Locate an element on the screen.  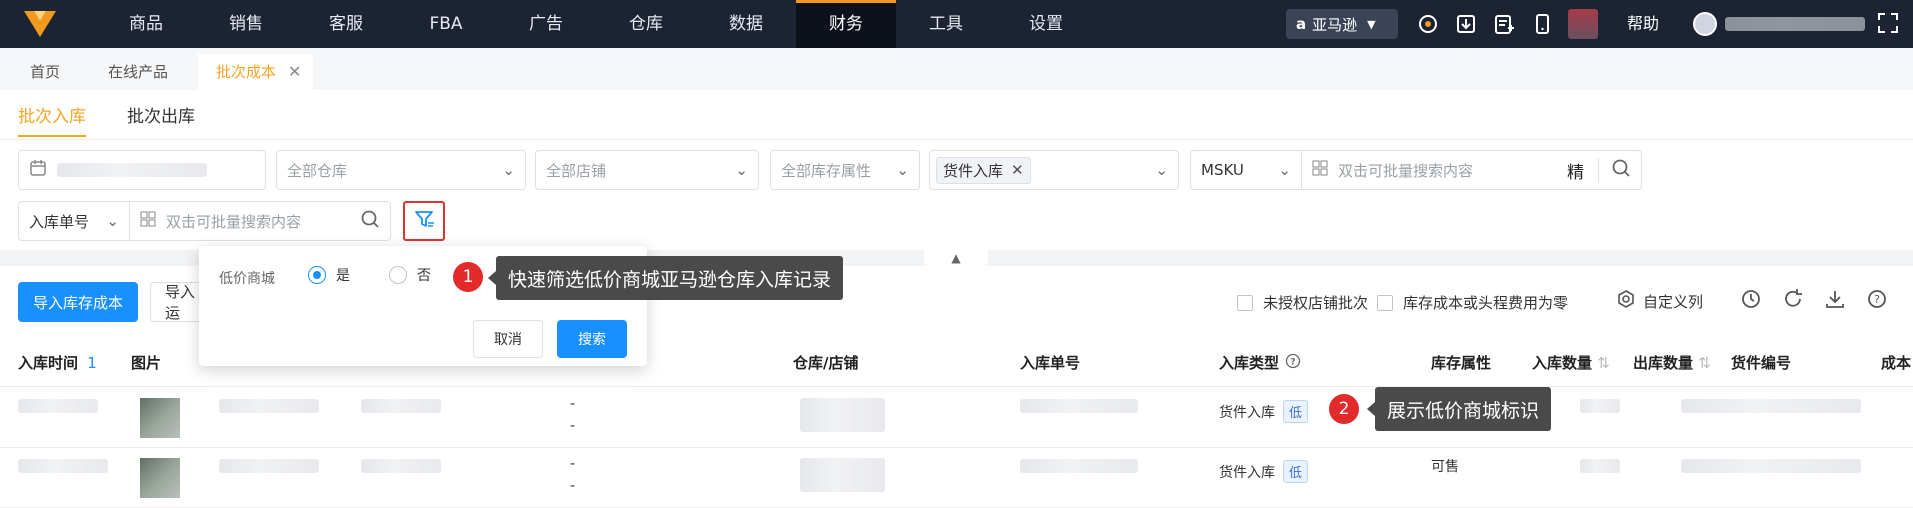
blurred-shop-avatar is located at coordinates (1583, 24).